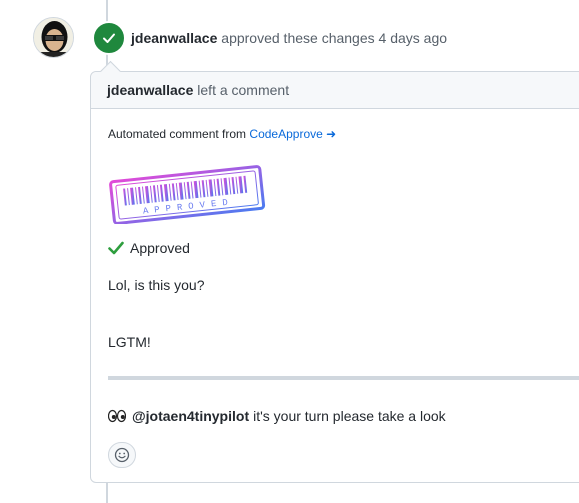 Image resolution: width=579 pixels, height=503 pixels. I want to click on add-reaction-button, so click(122, 455).